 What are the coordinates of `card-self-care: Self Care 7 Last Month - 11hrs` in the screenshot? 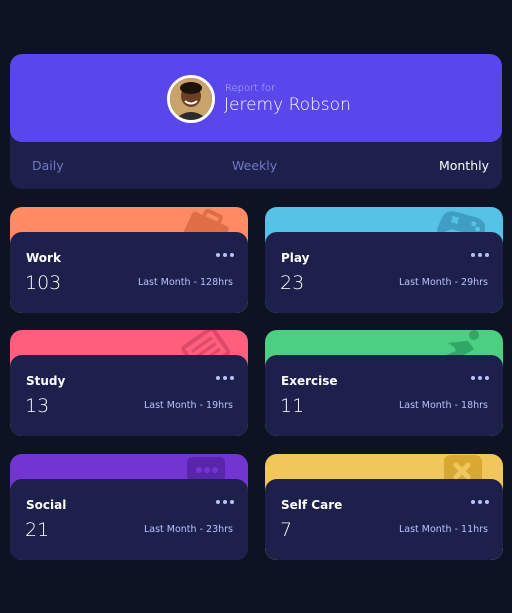 It's located at (384, 507).